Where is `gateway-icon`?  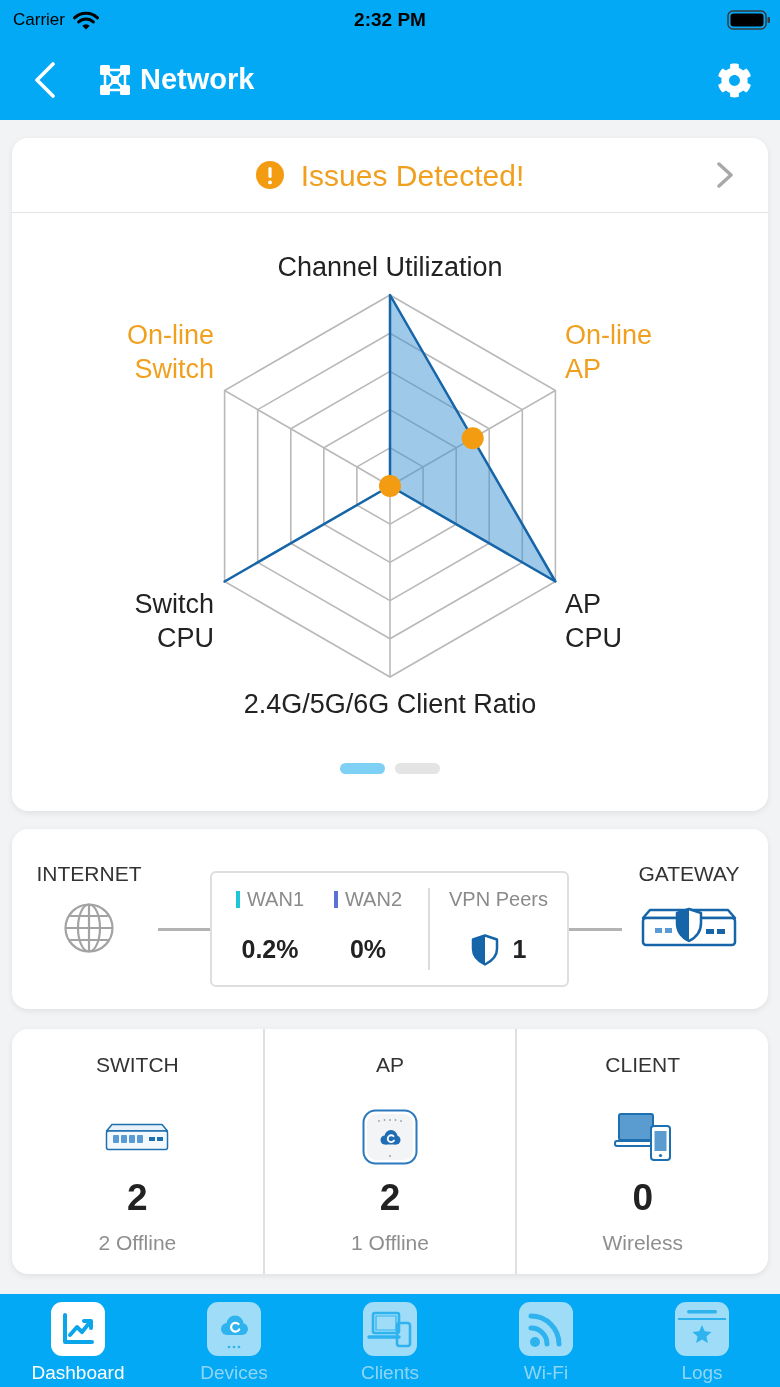
gateway-icon is located at coordinates (689, 927).